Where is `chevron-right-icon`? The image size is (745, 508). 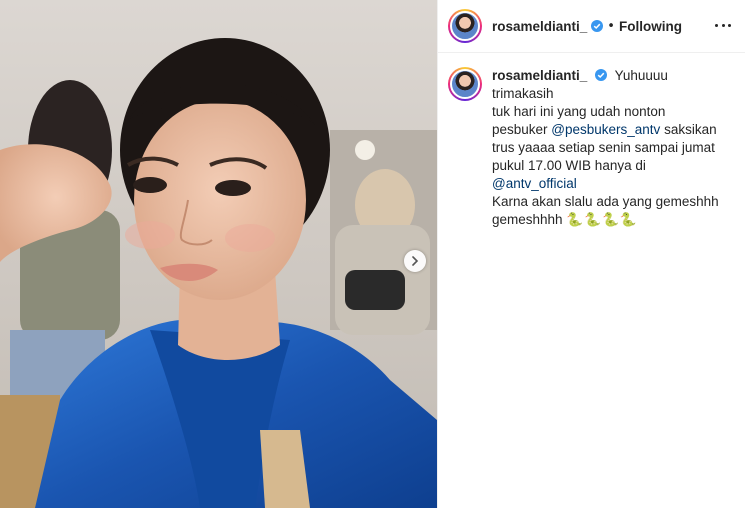 chevron-right-icon is located at coordinates (415, 261).